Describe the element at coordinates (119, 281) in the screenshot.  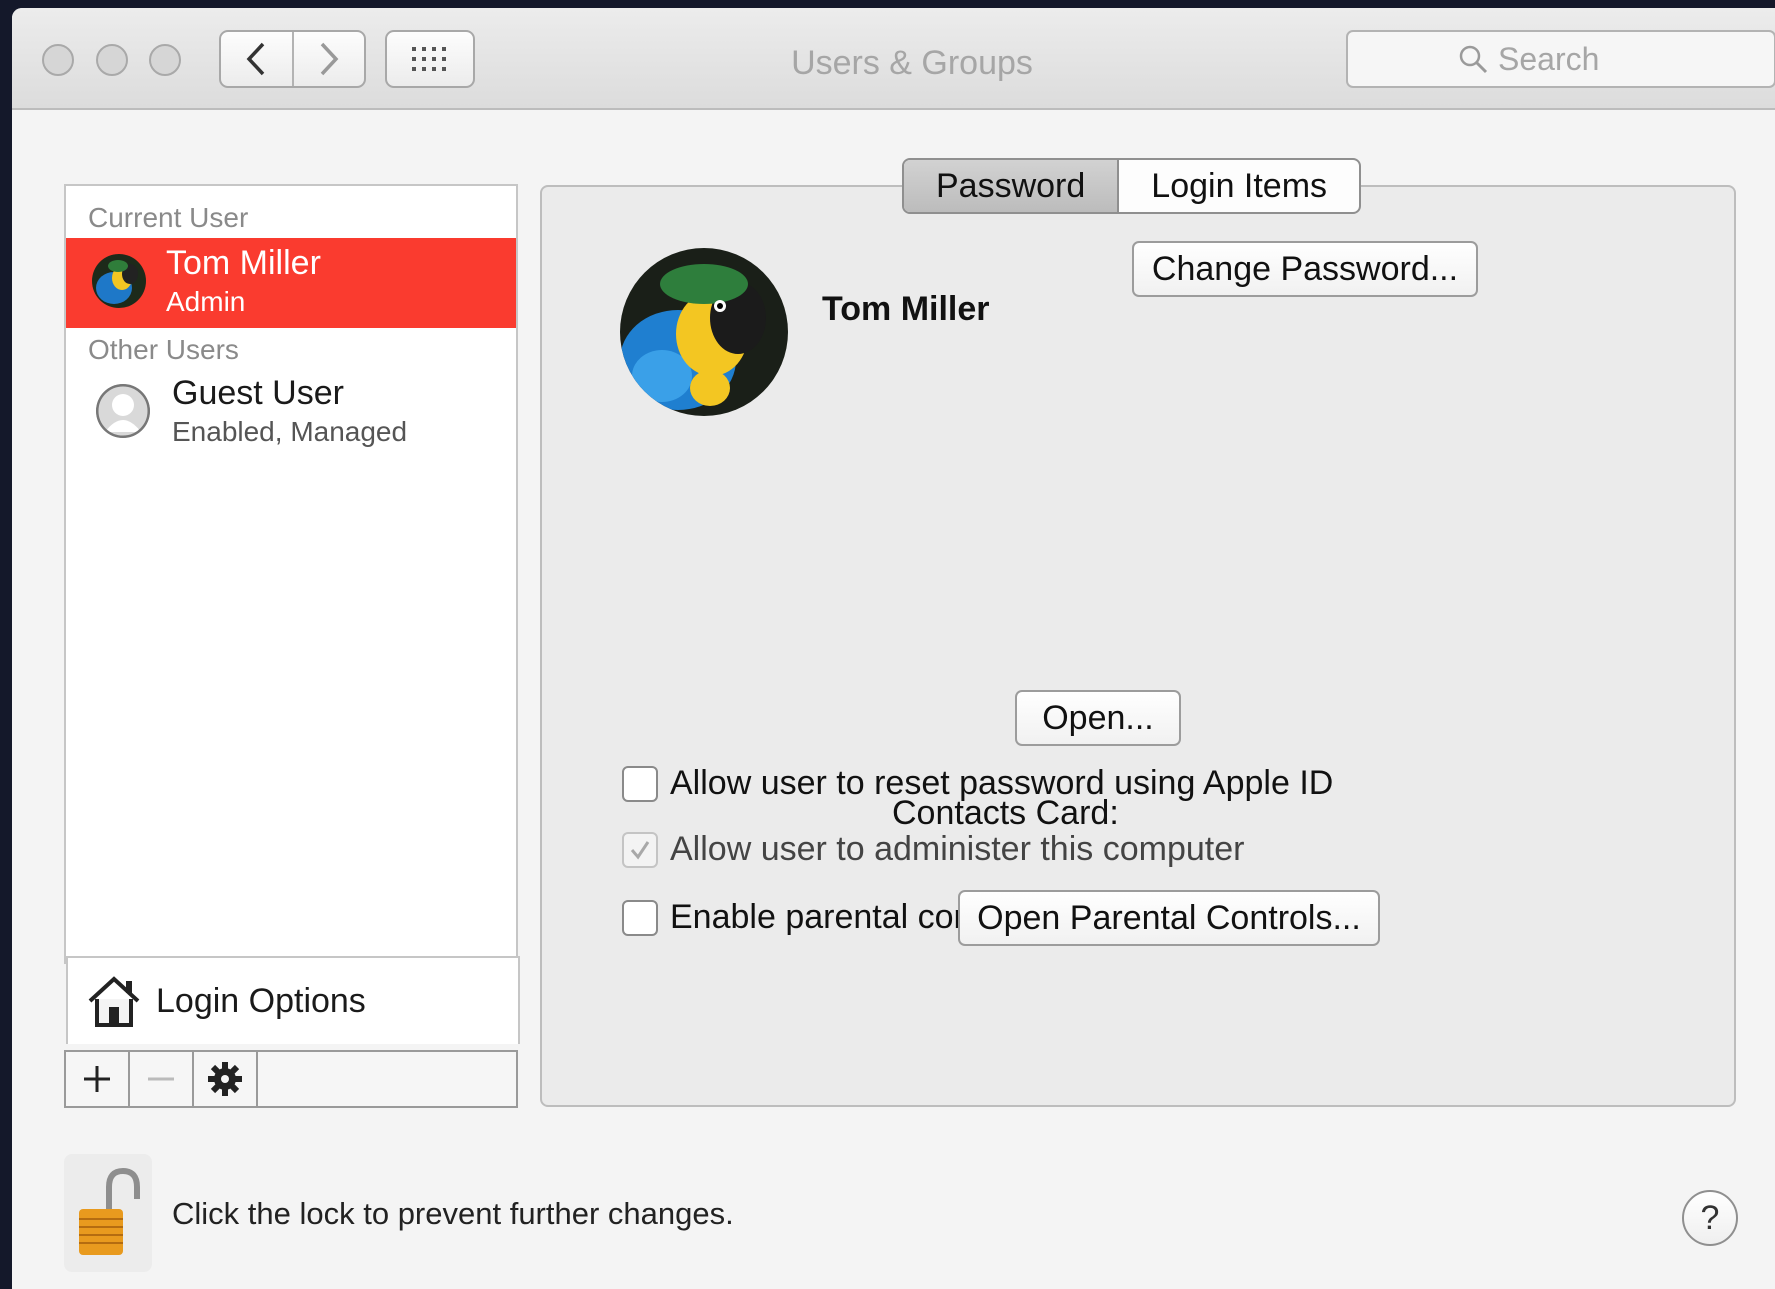
I see `parrot-avatar` at that location.